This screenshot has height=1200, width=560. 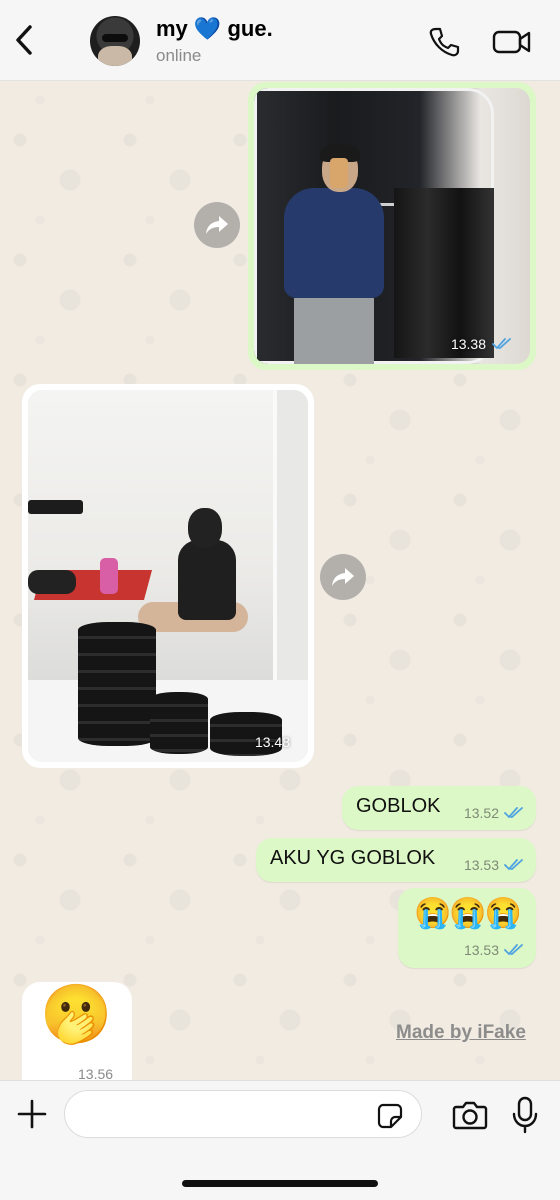 What do you see at coordinates (115, 41) in the screenshot?
I see `contact-avatar` at bounding box center [115, 41].